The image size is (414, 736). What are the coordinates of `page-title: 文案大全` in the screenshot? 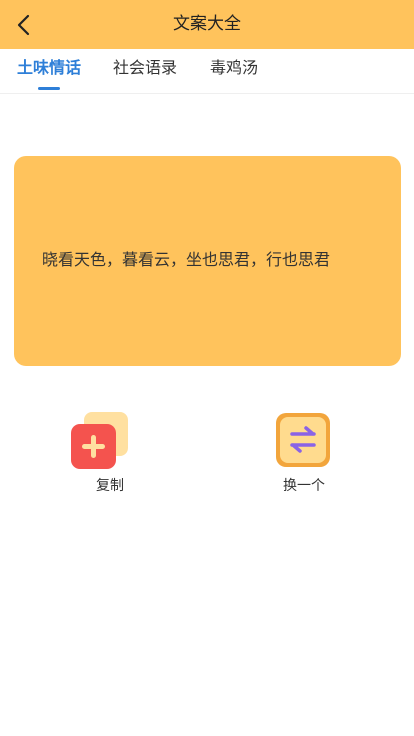 It's located at (207, 24).